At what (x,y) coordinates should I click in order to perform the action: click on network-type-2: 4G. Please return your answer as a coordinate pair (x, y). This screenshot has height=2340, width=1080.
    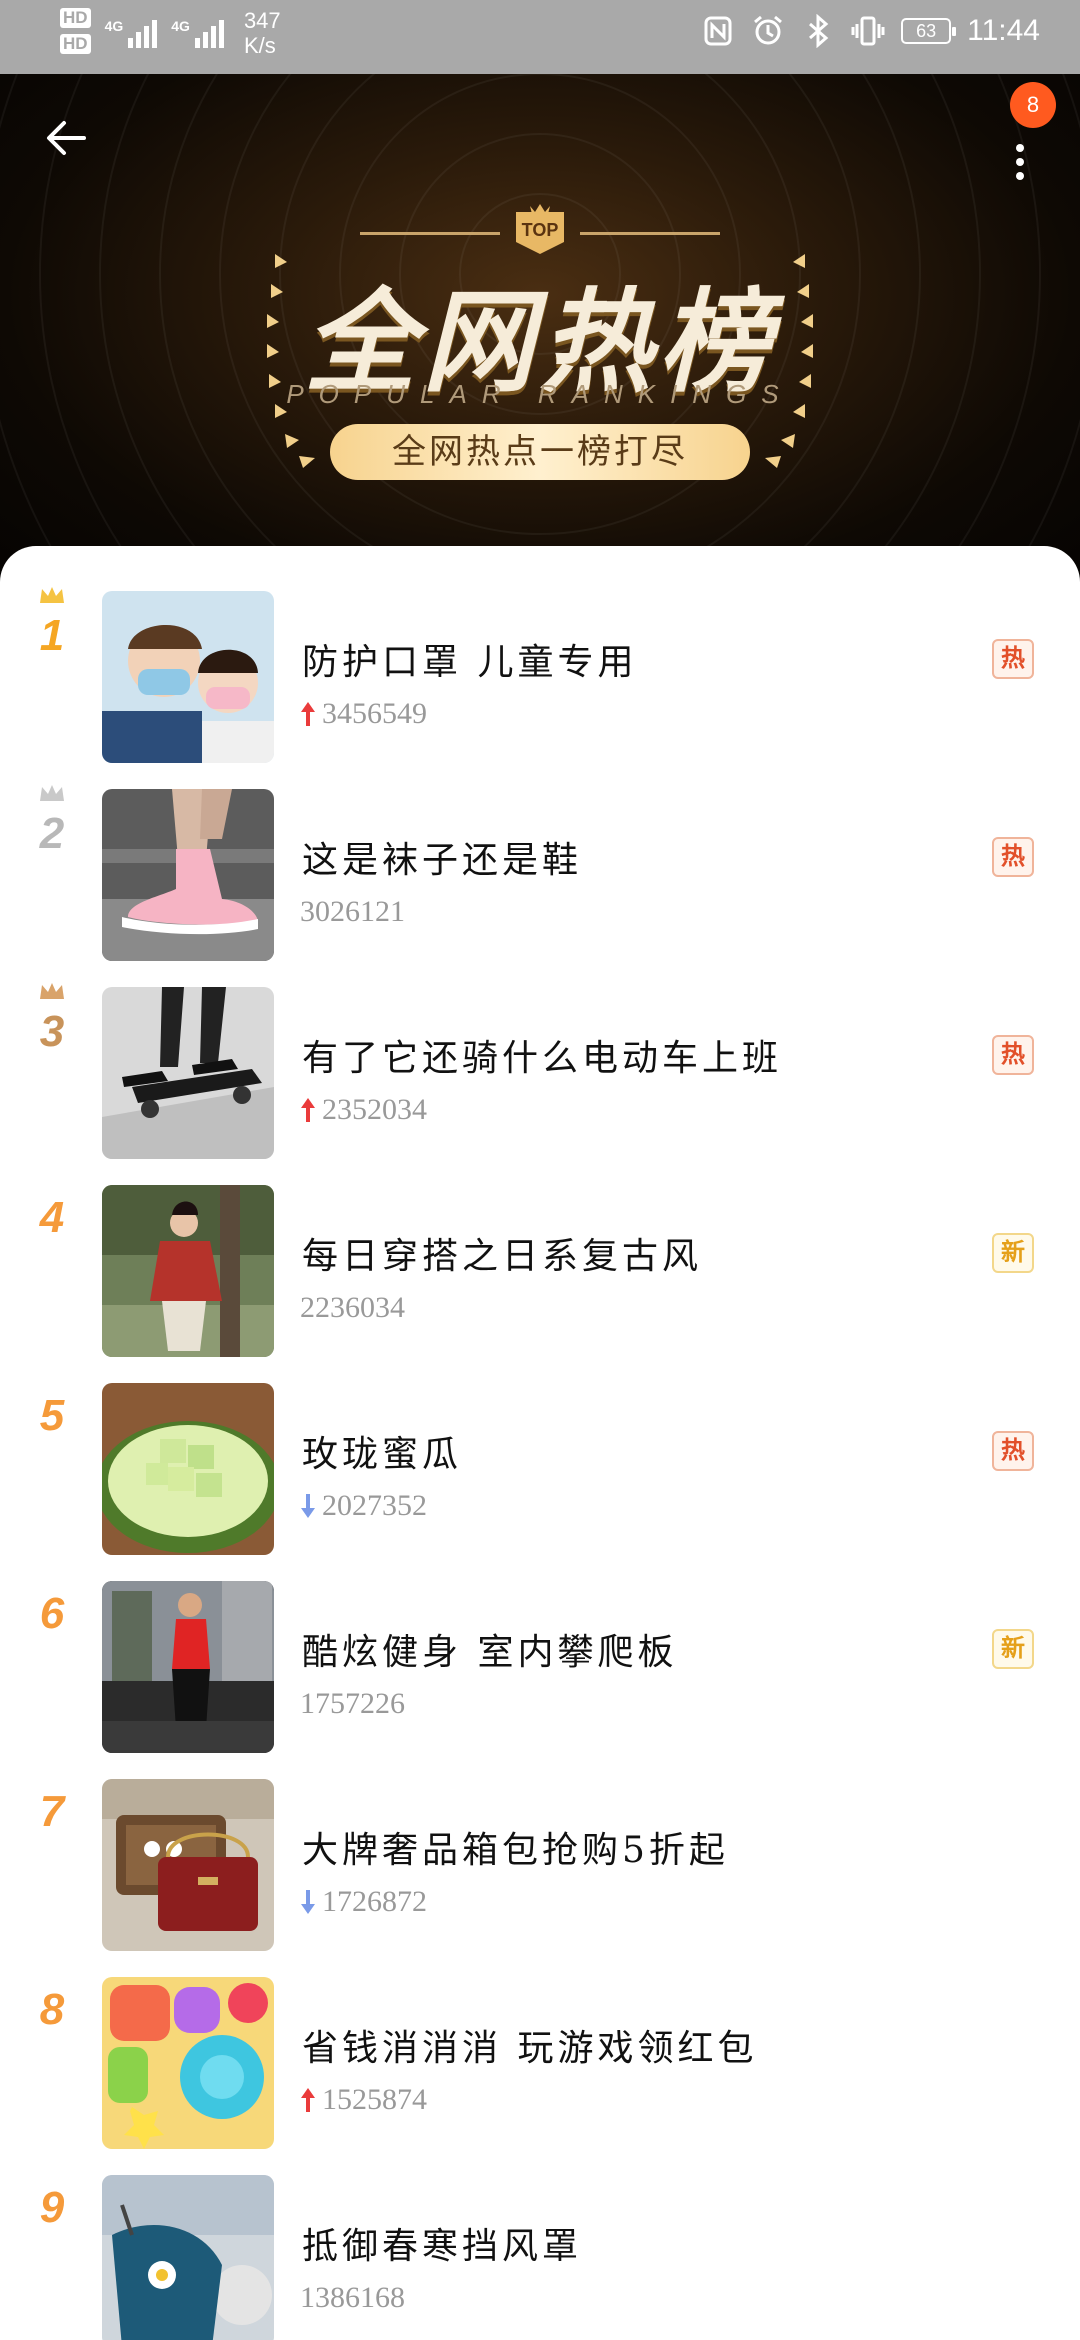
    Looking at the image, I should click on (180, 26).